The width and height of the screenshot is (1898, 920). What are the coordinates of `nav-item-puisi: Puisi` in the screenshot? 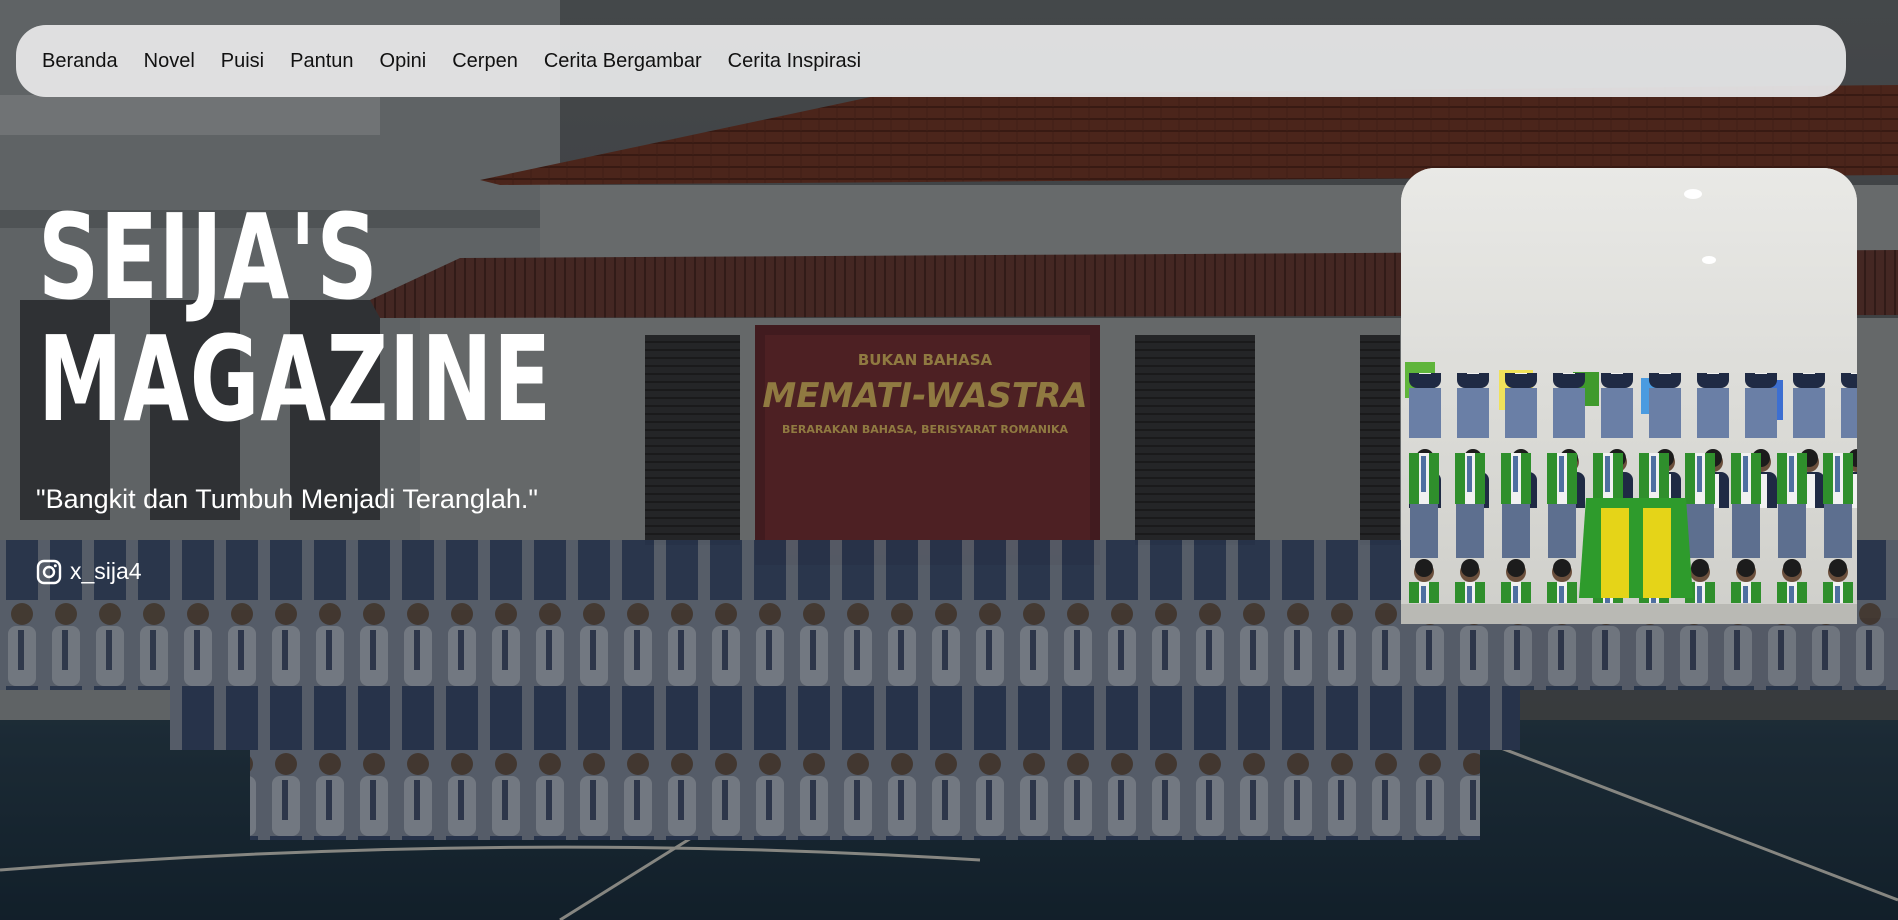 It's located at (242, 61).